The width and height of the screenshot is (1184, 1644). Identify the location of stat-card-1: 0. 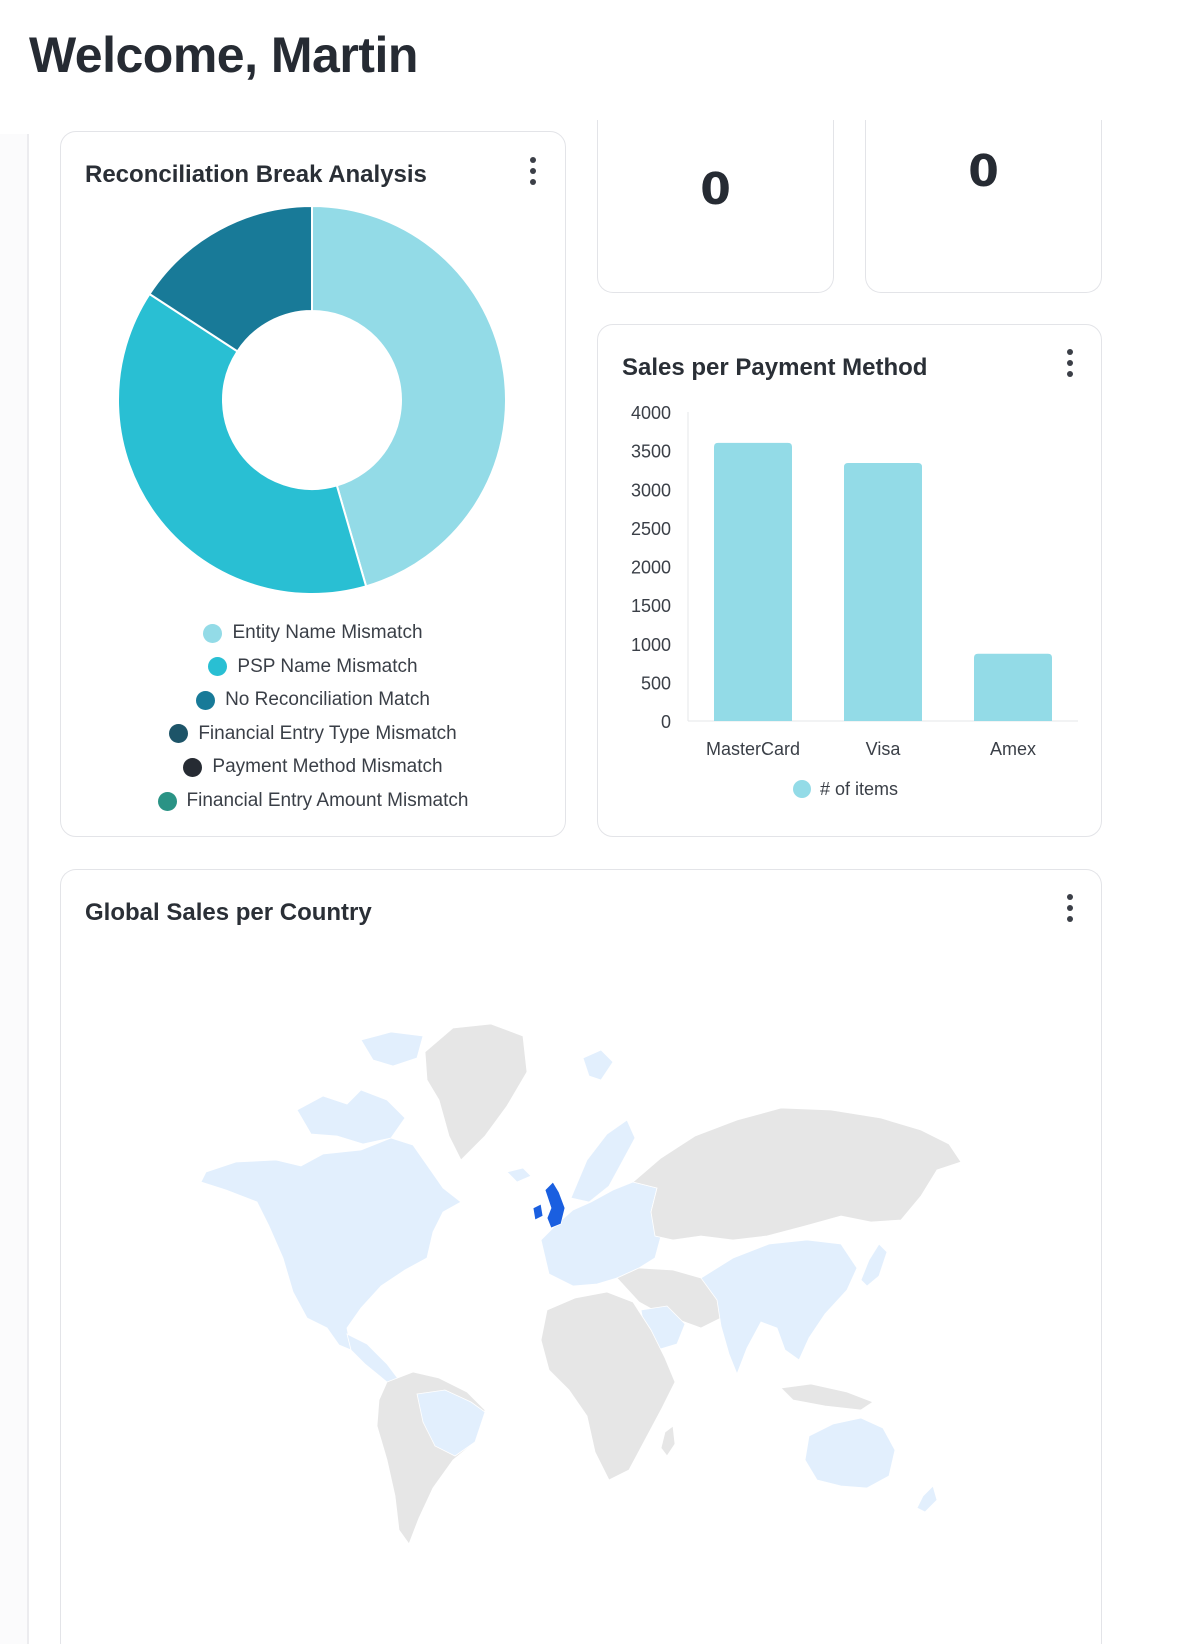
(715, 206).